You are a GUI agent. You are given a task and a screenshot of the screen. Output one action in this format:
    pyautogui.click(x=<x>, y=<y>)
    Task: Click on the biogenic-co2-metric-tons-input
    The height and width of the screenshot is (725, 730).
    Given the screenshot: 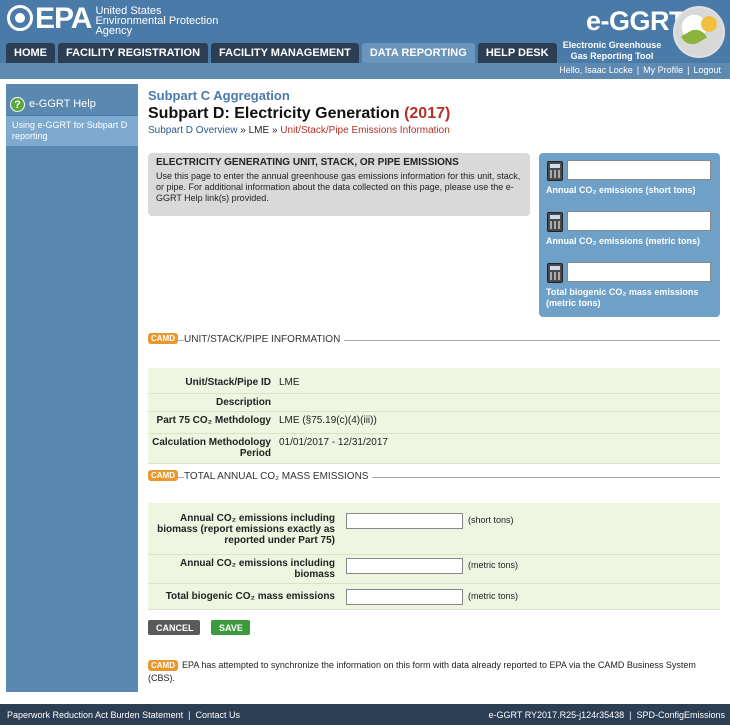 What is the action you would take?
    pyautogui.click(x=404, y=597)
    